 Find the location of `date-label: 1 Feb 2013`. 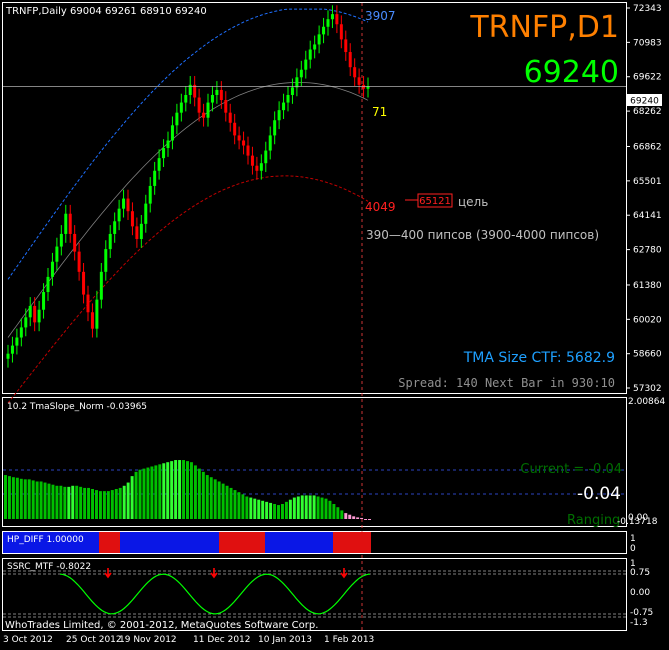

date-label: 1 Feb 2013 is located at coordinates (349, 640).